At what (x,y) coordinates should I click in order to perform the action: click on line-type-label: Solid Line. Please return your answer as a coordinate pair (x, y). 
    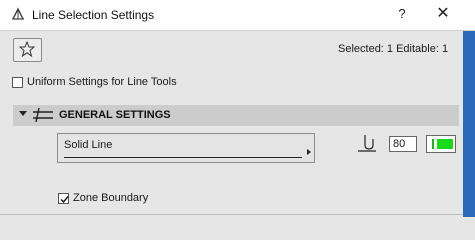
    Looking at the image, I should click on (88, 145).